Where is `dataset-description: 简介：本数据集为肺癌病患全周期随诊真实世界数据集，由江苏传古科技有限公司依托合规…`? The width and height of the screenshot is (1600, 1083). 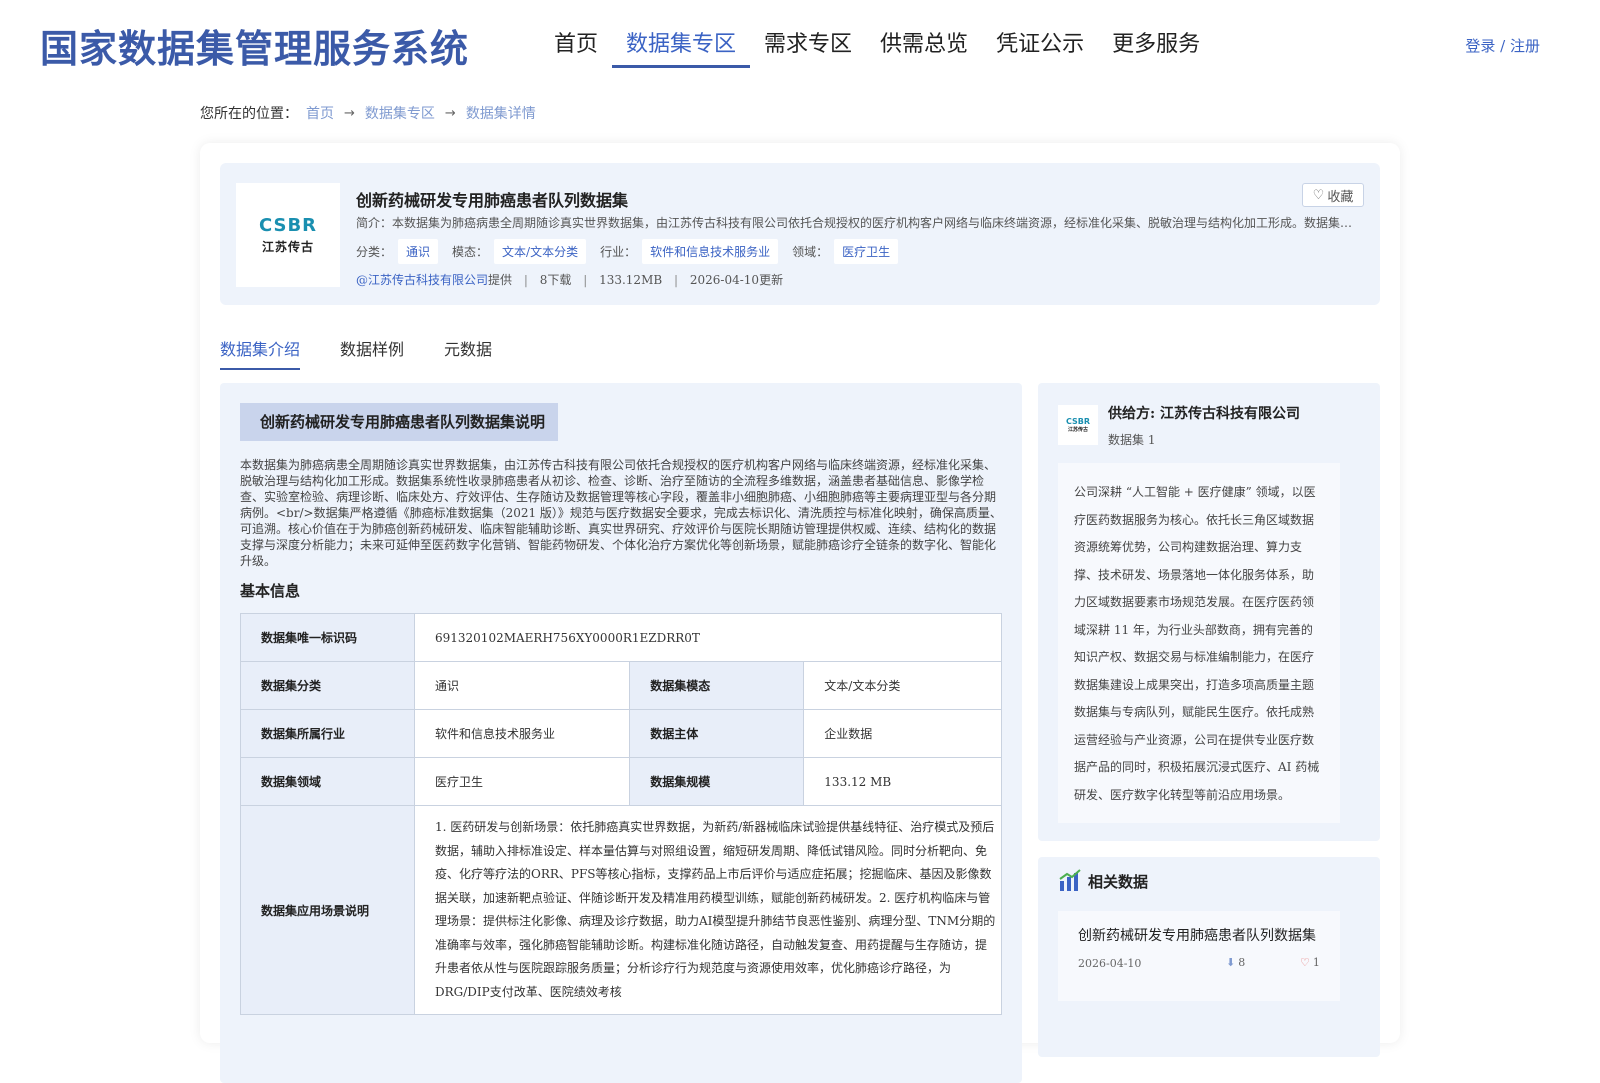
dataset-description: 简介：本数据集为肺癌病患全周期随诊真实世界数据集，由江苏传古科技有限公司依托合规… is located at coordinates (856, 223).